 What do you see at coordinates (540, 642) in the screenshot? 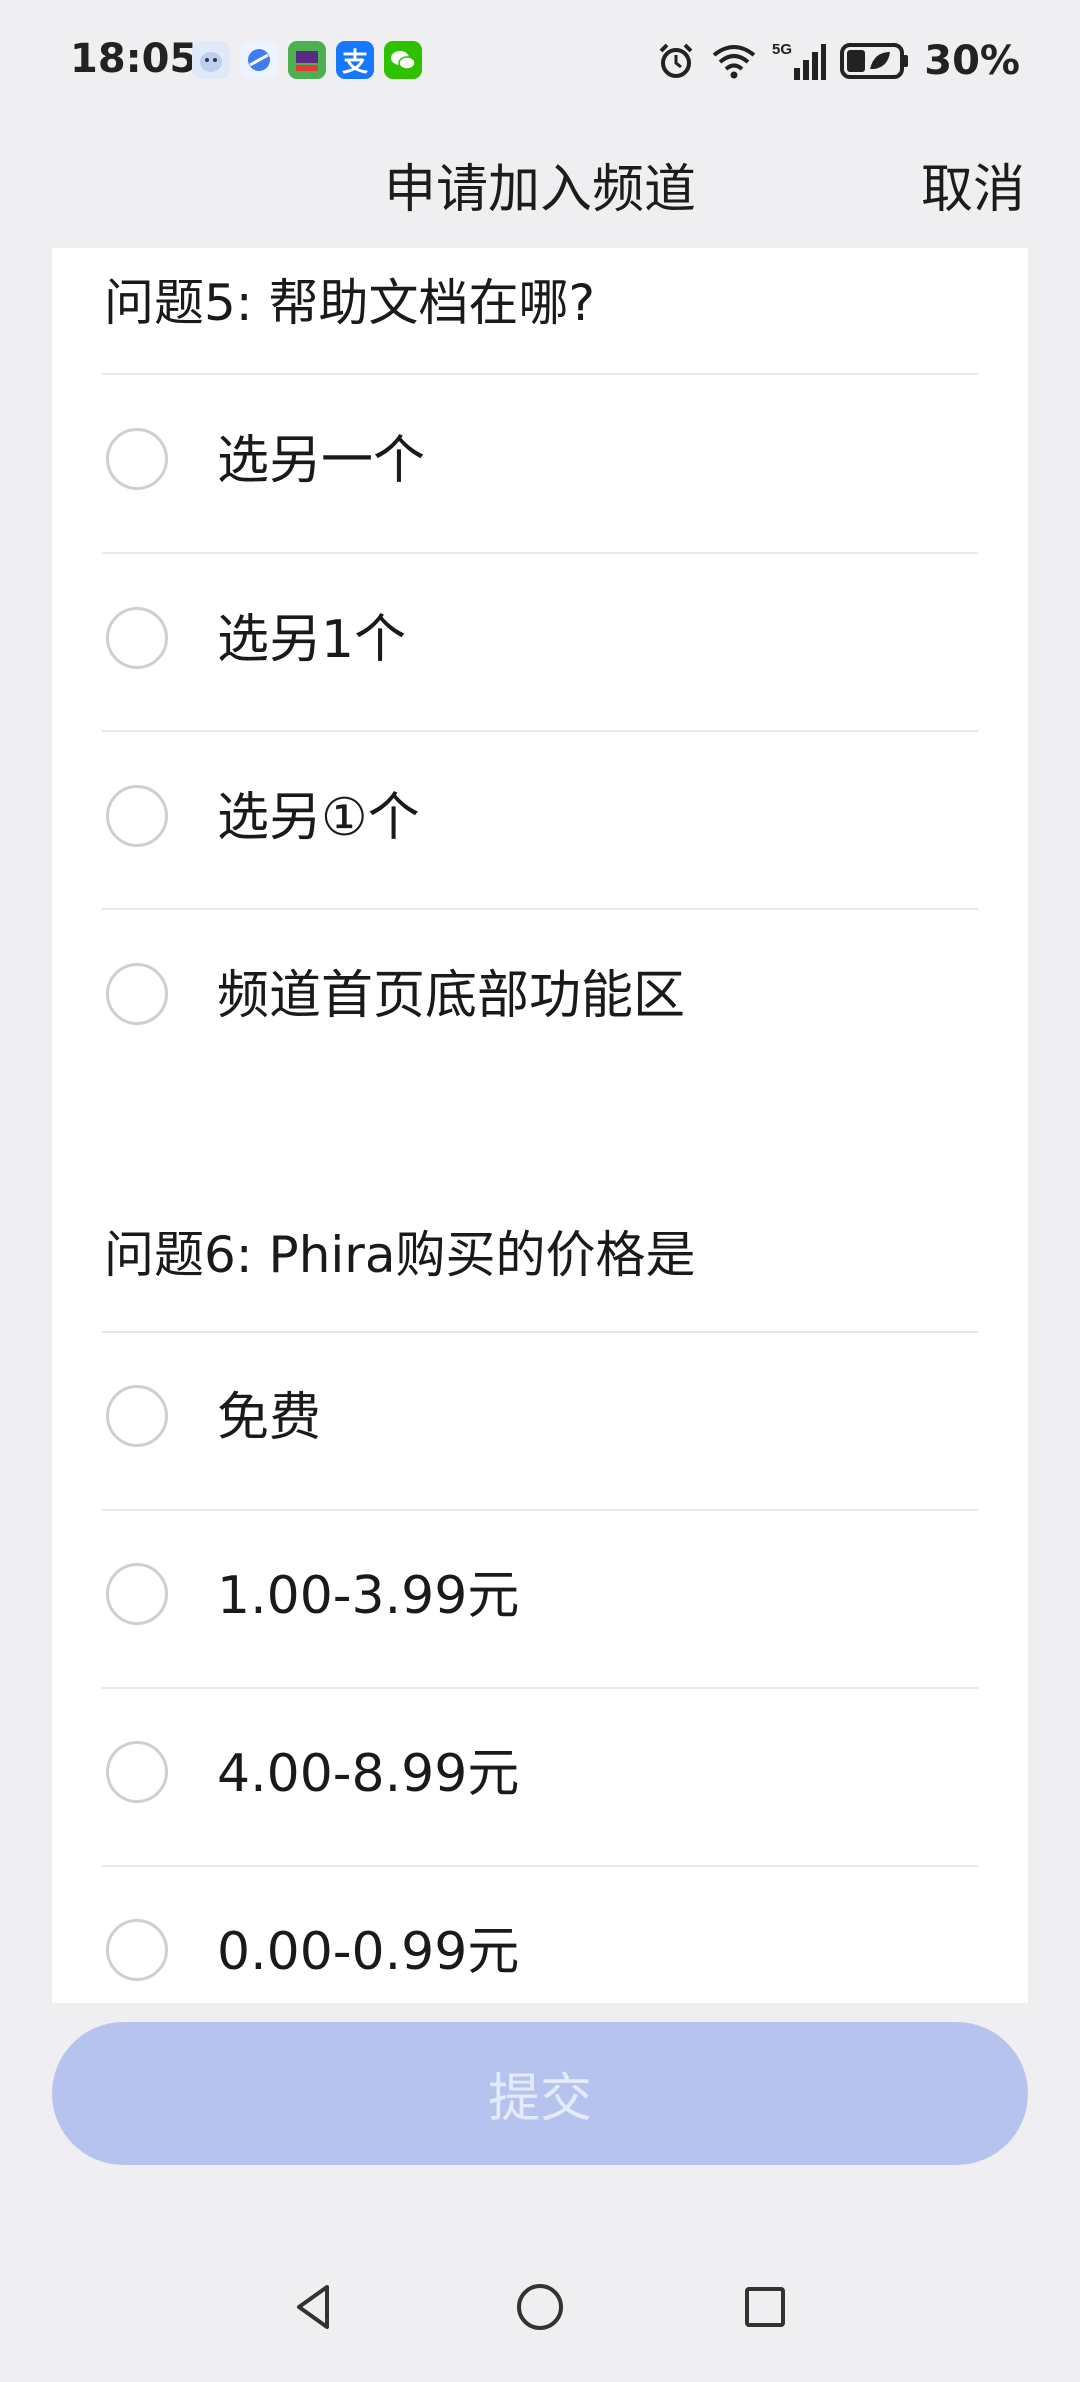
I see `option-item: 选另1个` at bounding box center [540, 642].